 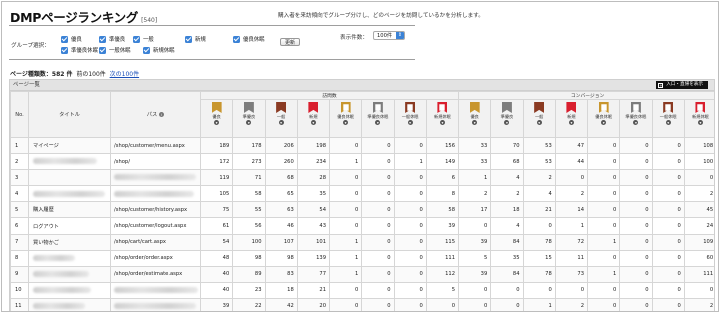 I want to click on group-checkbox: 優良, so click(x=71, y=39).